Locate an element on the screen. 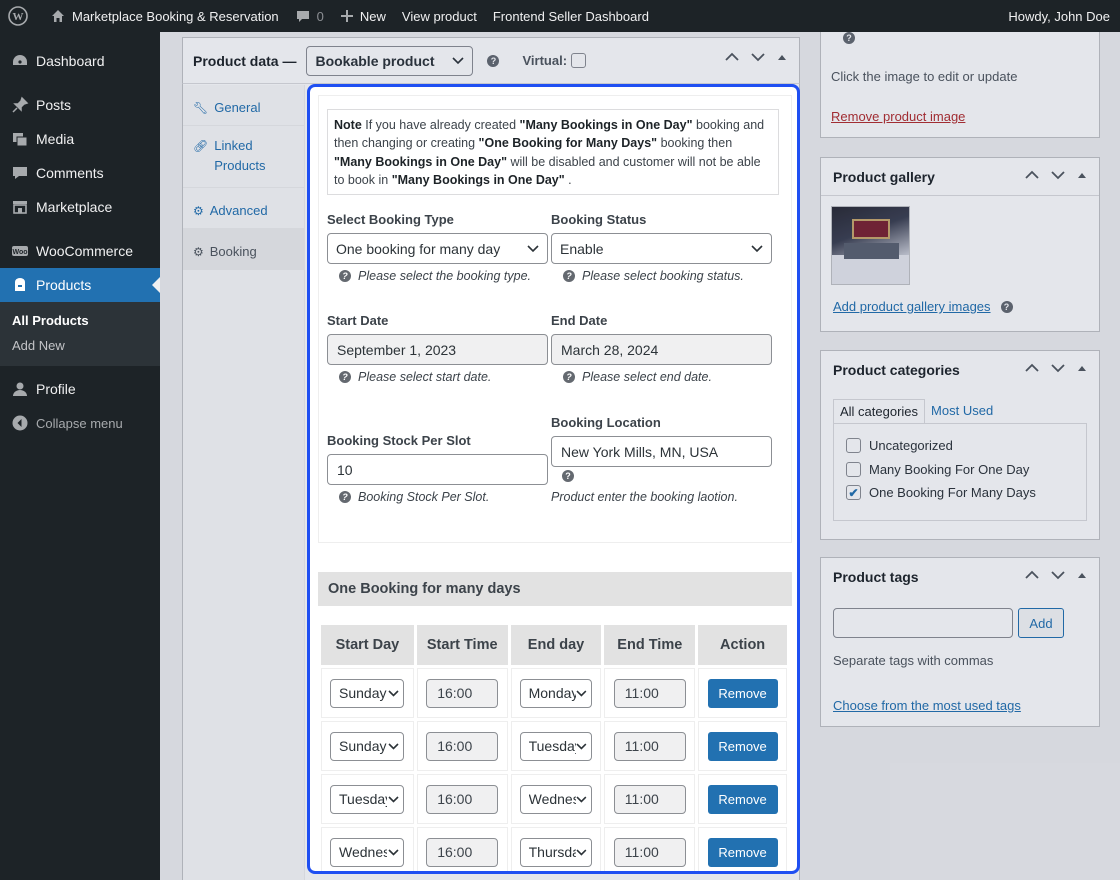 This screenshot has height=880, width=1120. select-value: Wednesday is located at coordinates (552, 799).